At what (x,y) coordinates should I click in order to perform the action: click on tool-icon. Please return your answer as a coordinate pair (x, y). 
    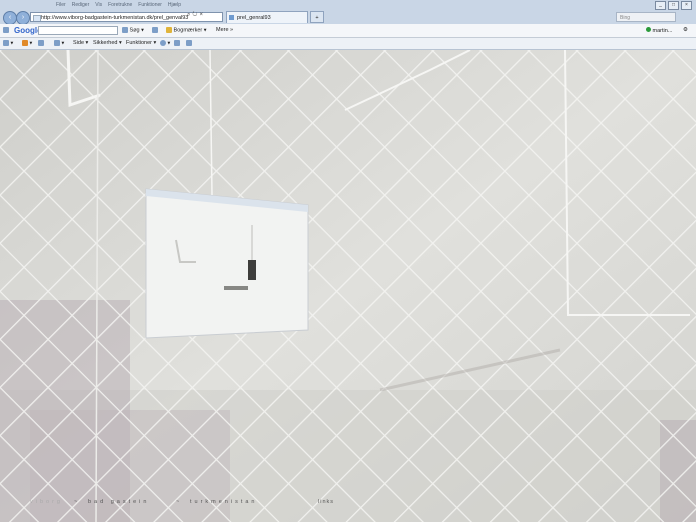
    Looking at the image, I should click on (6, 30).